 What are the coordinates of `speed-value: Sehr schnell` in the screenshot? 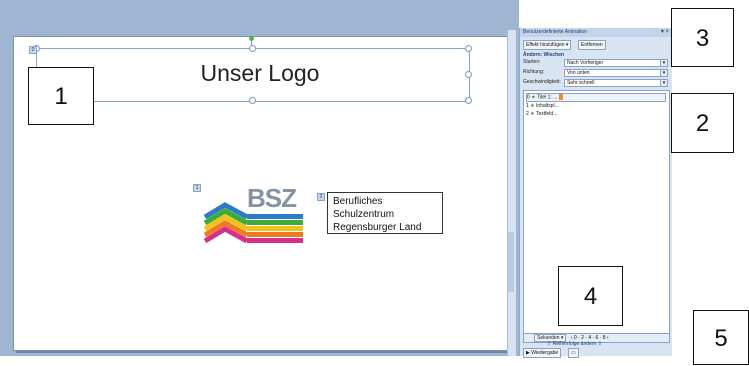 It's located at (581, 83).